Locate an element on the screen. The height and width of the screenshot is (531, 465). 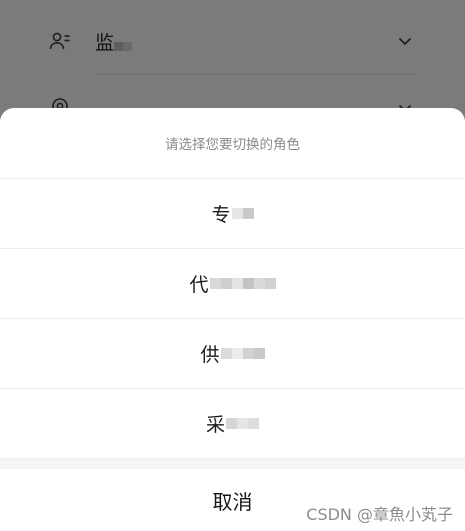
role-option-label: 专 is located at coordinates (221, 215).